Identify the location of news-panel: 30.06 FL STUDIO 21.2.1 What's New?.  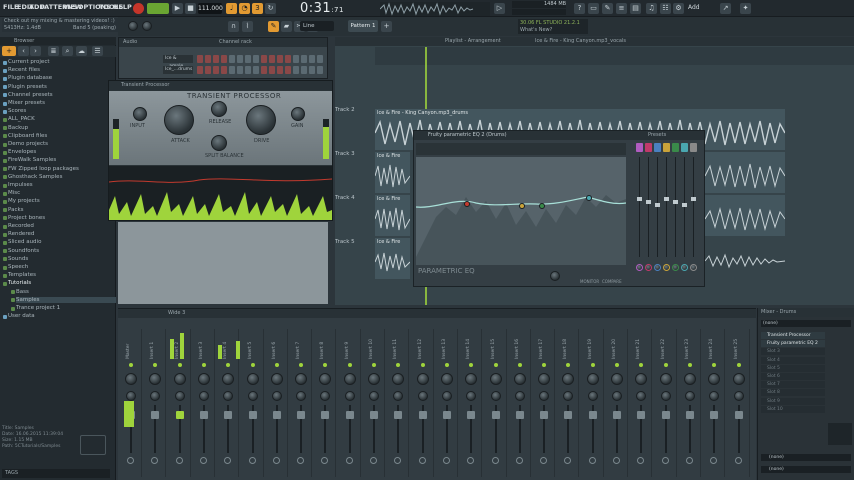
(553, 26).